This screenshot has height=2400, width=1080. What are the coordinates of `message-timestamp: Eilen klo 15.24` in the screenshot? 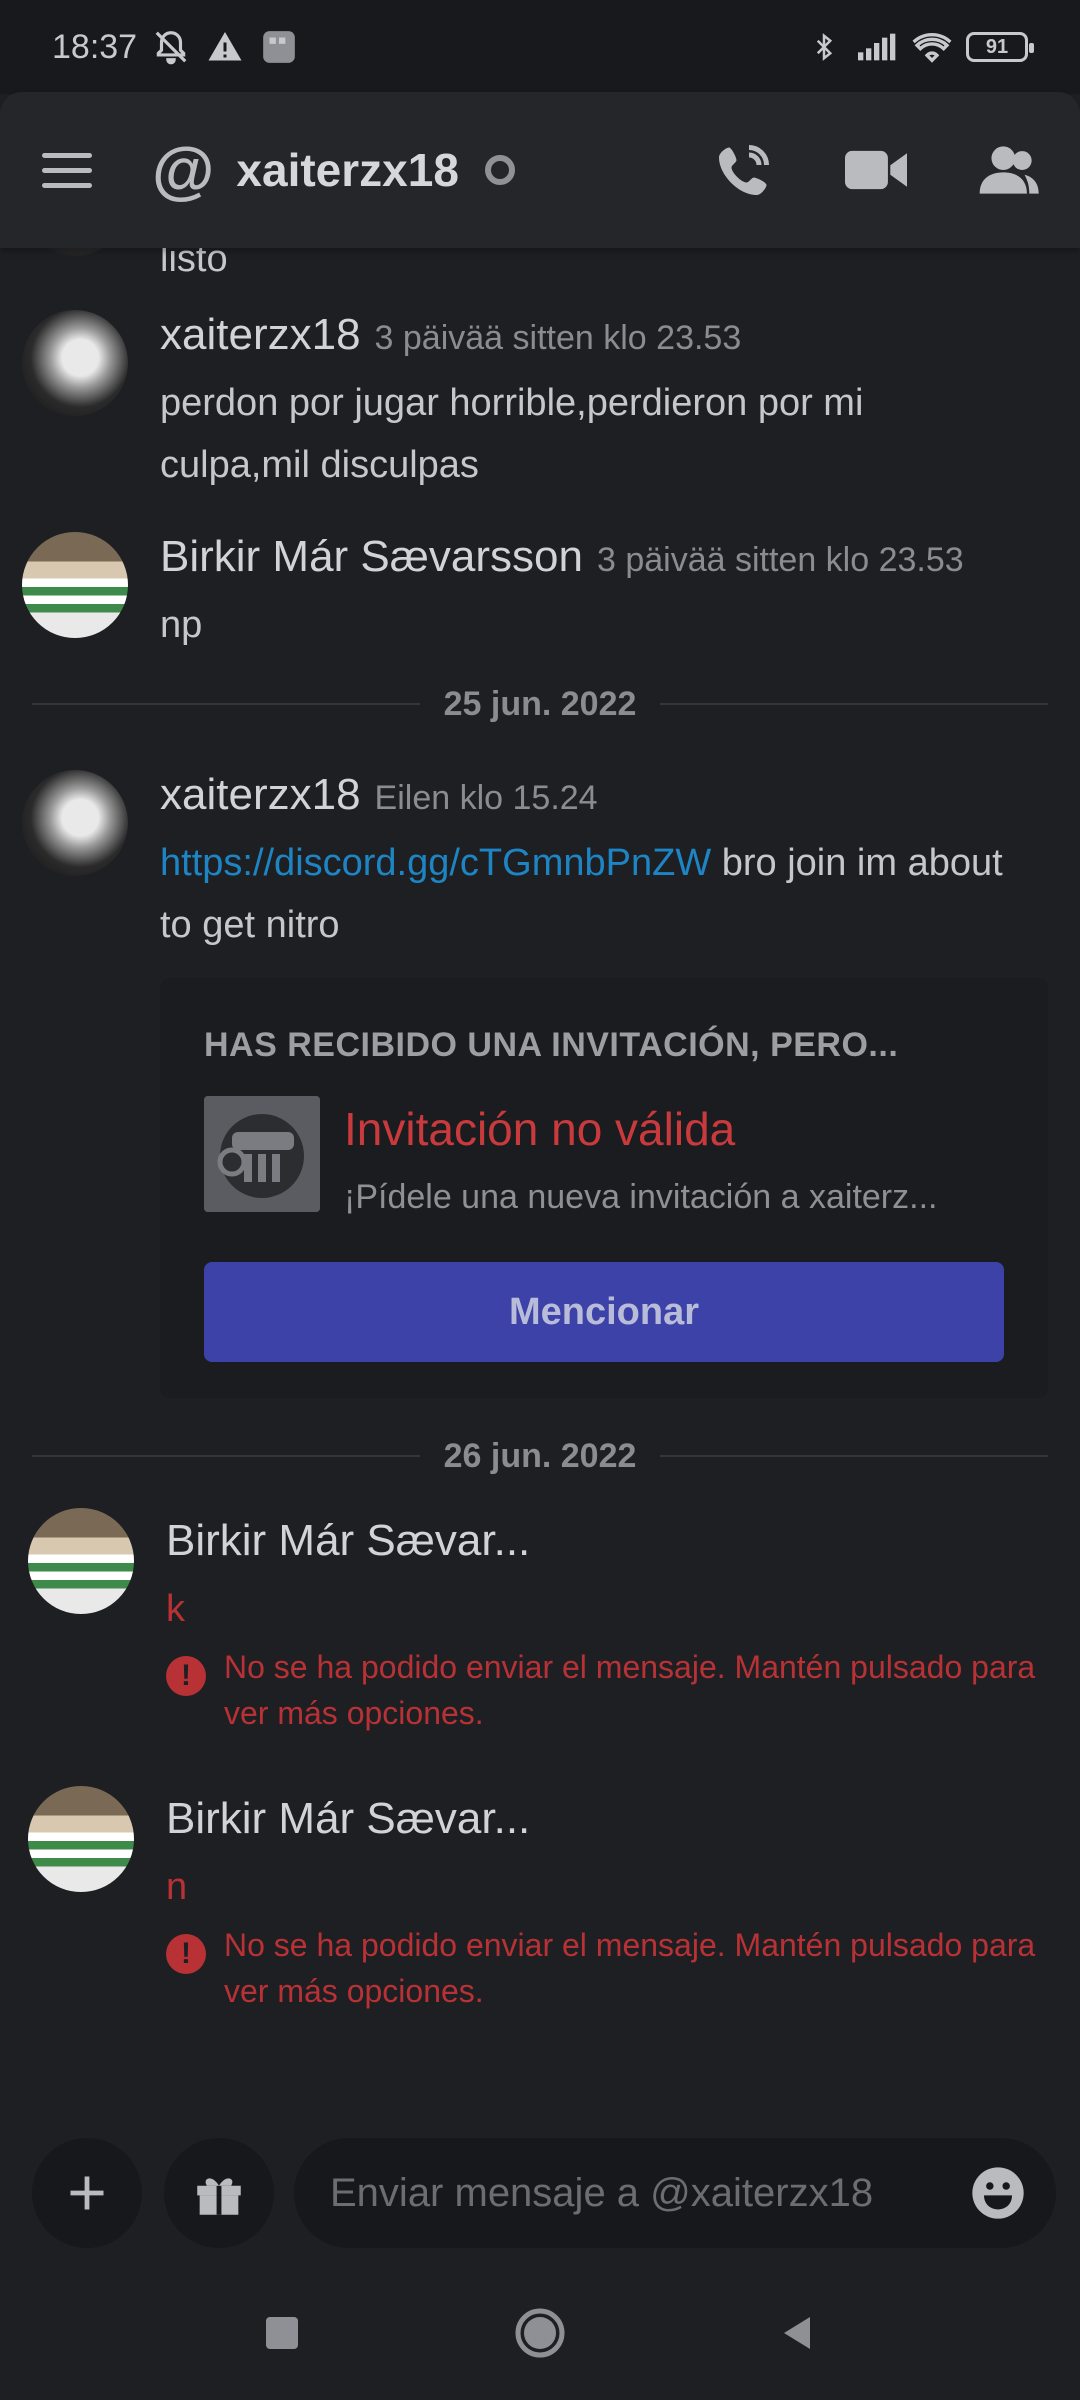 It's located at (486, 798).